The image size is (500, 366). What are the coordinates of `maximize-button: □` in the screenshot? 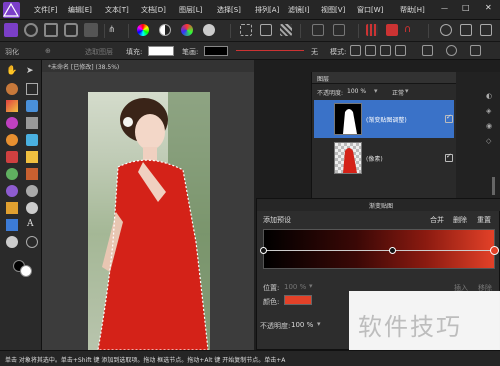 It's located at (466, 7).